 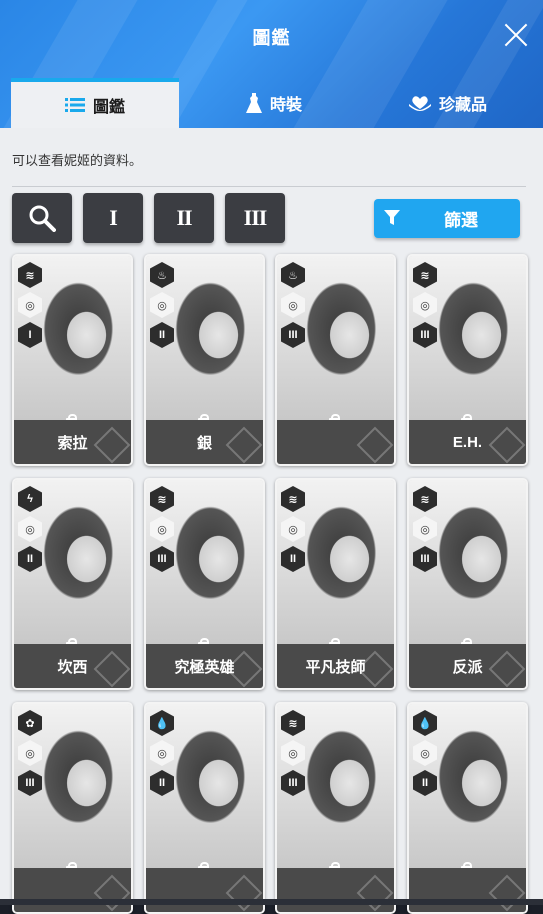 I want to click on description-text: 可以查看妮姬的資料。, so click(x=77, y=160).